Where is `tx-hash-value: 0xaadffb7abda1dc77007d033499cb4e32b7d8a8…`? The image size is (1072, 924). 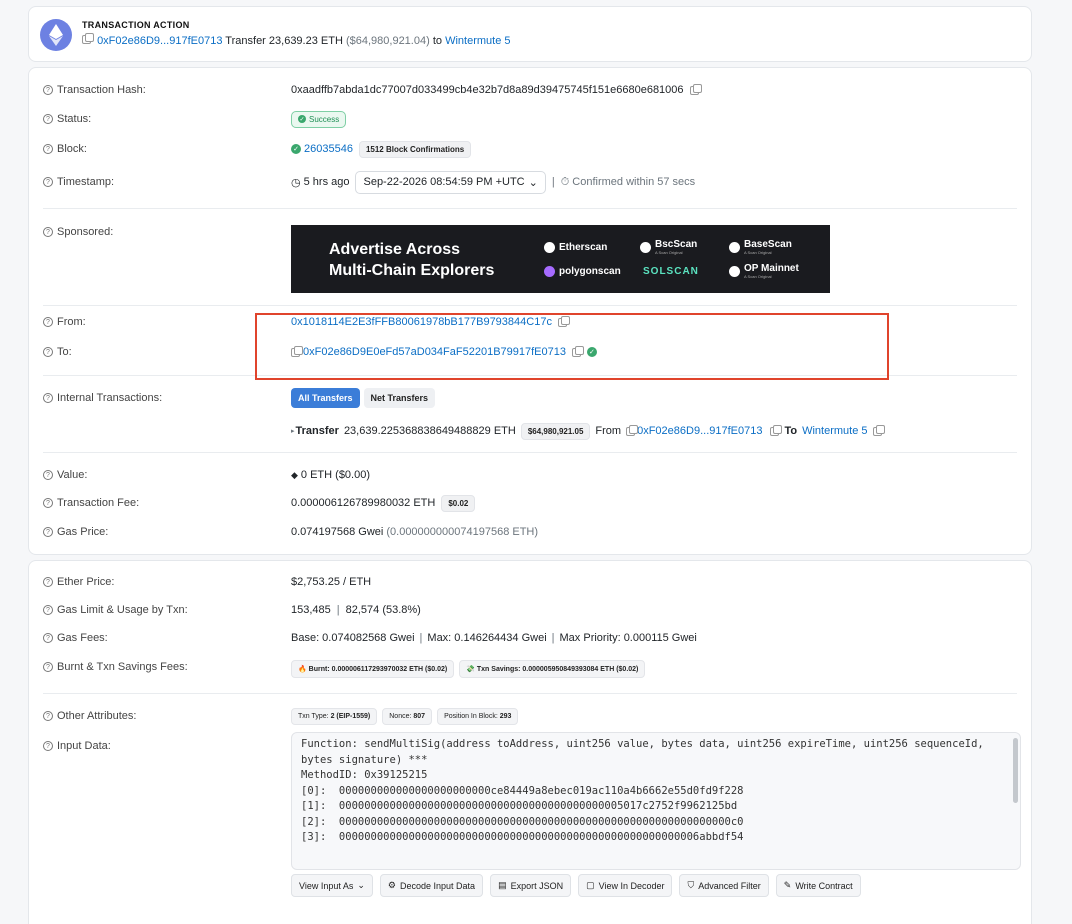 tx-hash-value: 0xaadffb7abda1dc77007d033499cb4e32b7d8a8… is located at coordinates (487, 90).